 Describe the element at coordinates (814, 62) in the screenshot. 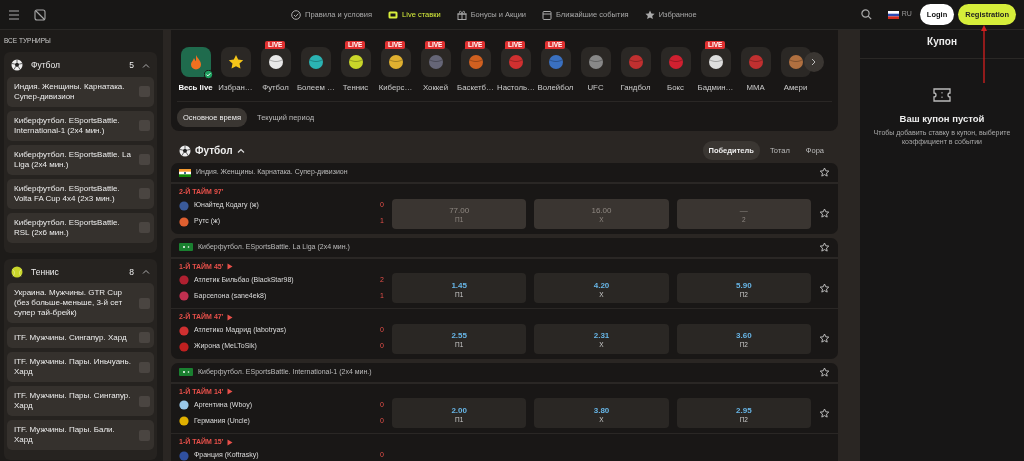

I see `chevron-icon` at that location.